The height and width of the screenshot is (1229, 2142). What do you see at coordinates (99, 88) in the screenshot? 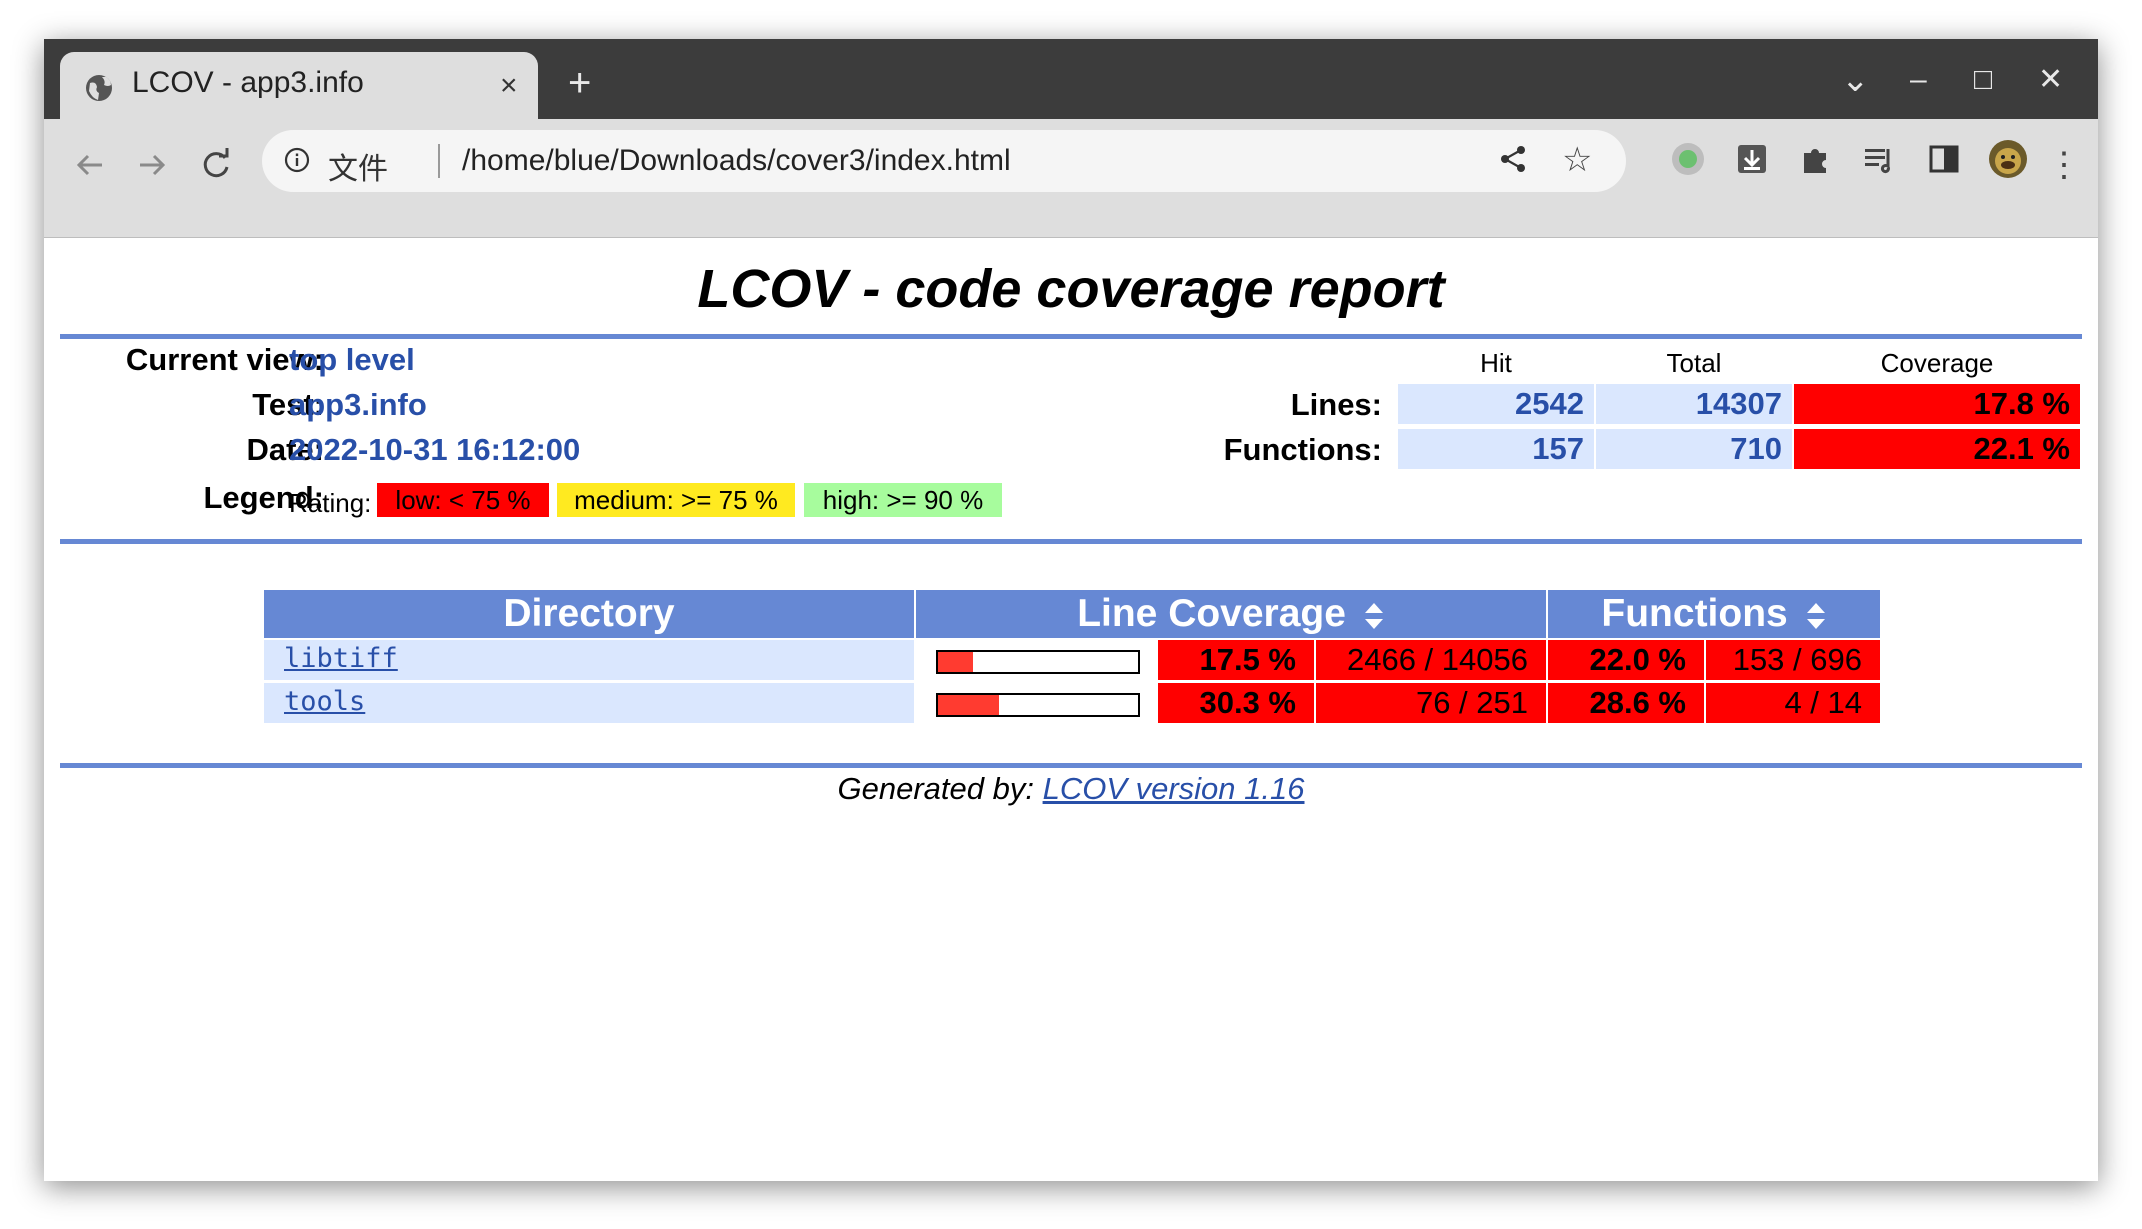
I see `globe-icon` at bounding box center [99, 88].